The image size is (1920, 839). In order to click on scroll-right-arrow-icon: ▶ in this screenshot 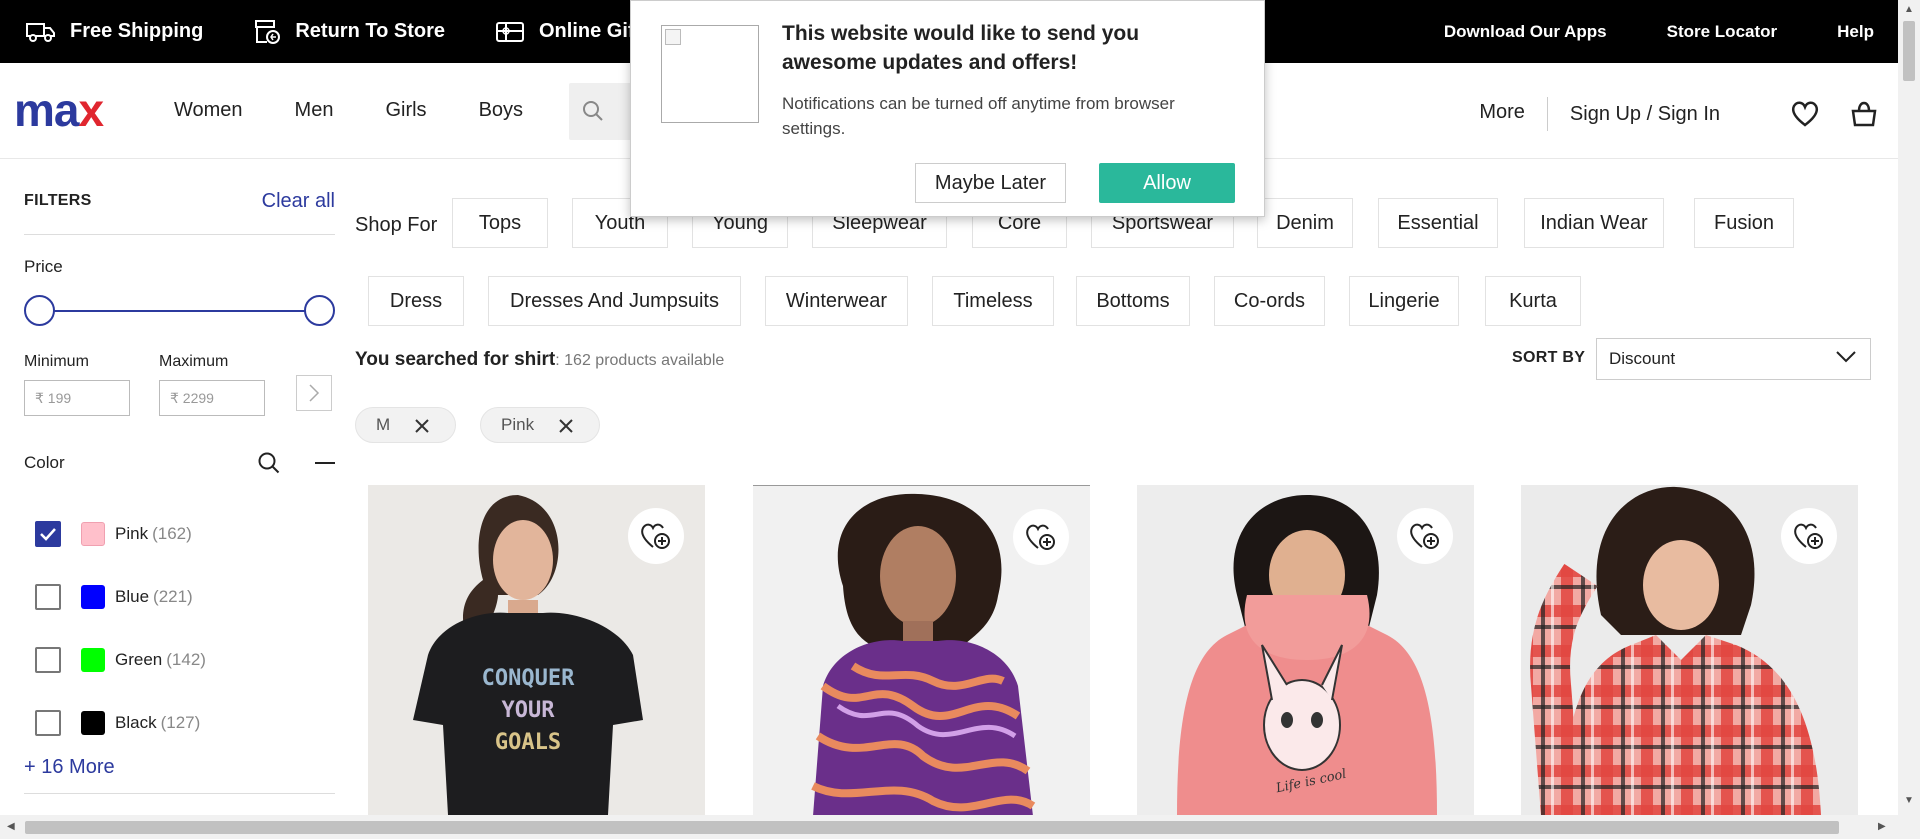, I will do `click(1882, 826)`.